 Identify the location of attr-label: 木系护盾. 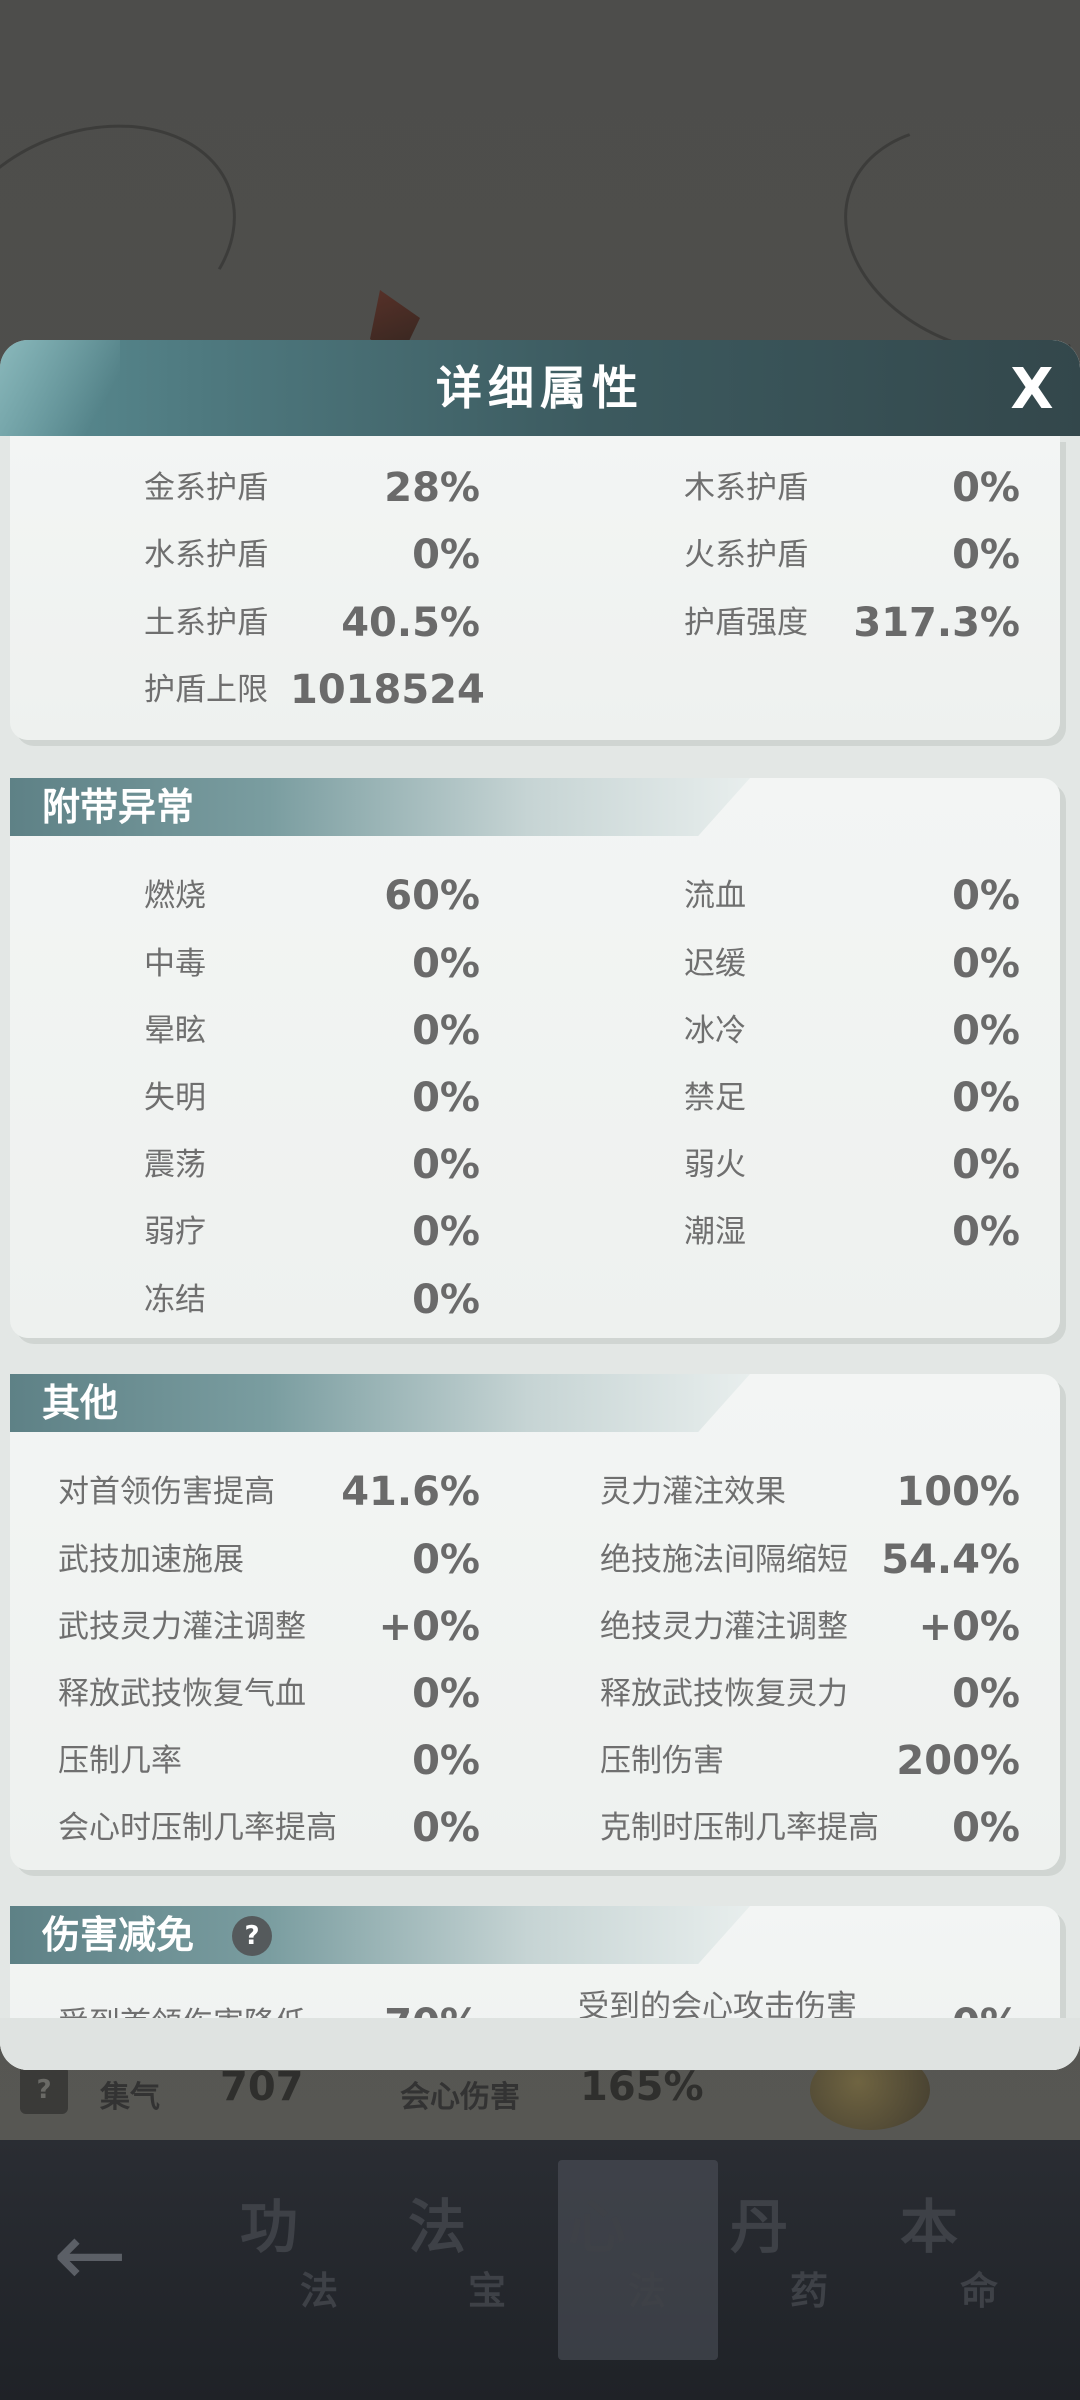
(746, 488).